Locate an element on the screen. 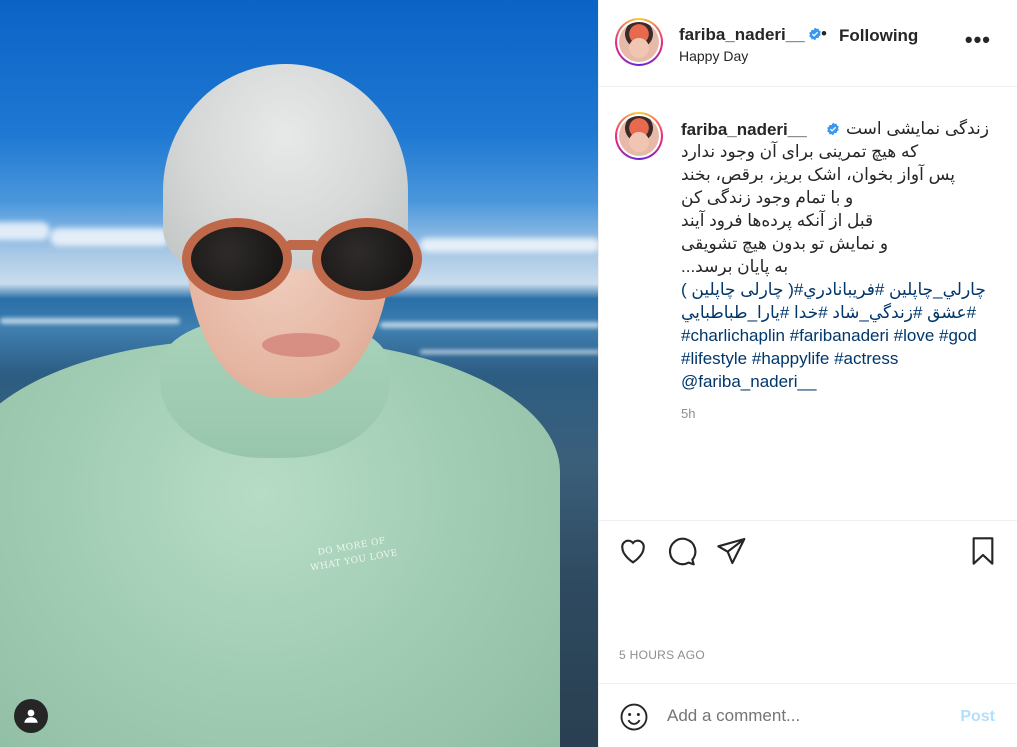  post-timestamp: 5 HOURS AGO is located at coordinates (662, 655).